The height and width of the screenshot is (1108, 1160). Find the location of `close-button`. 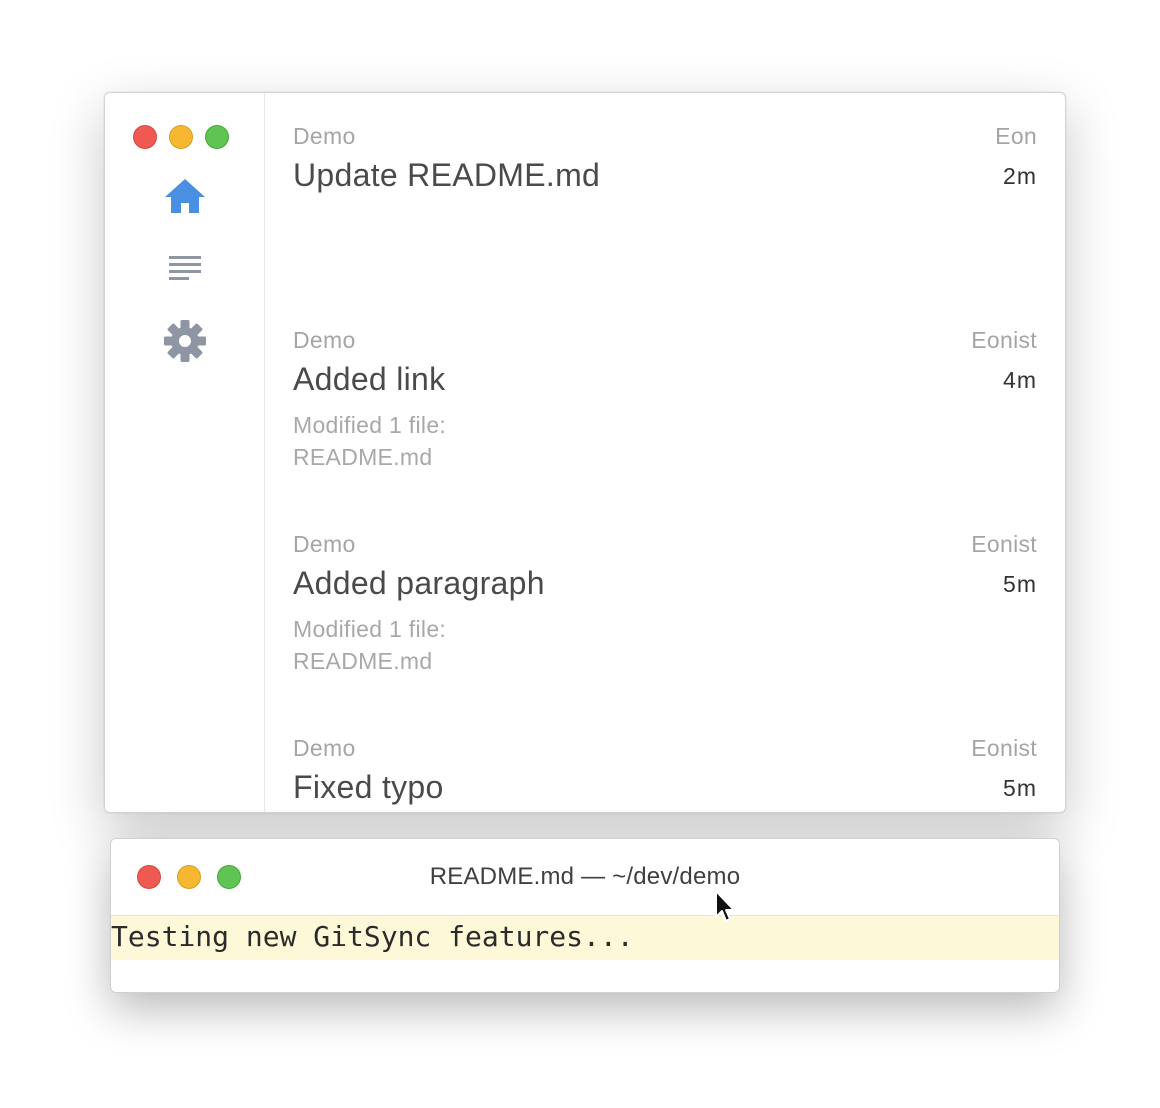

close-button is located at coordinates (145, 137).